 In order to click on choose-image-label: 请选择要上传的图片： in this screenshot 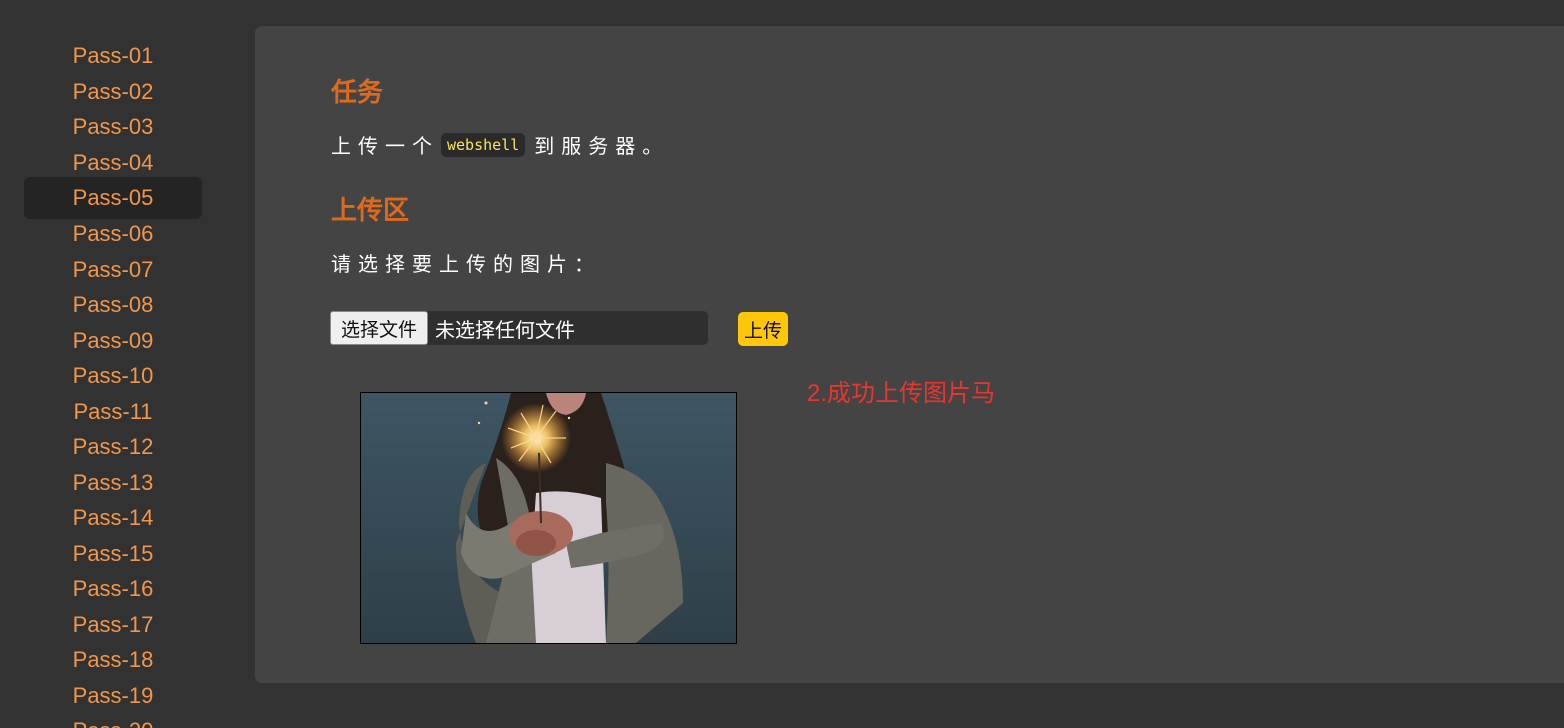, I will do `click(466, 265)`.